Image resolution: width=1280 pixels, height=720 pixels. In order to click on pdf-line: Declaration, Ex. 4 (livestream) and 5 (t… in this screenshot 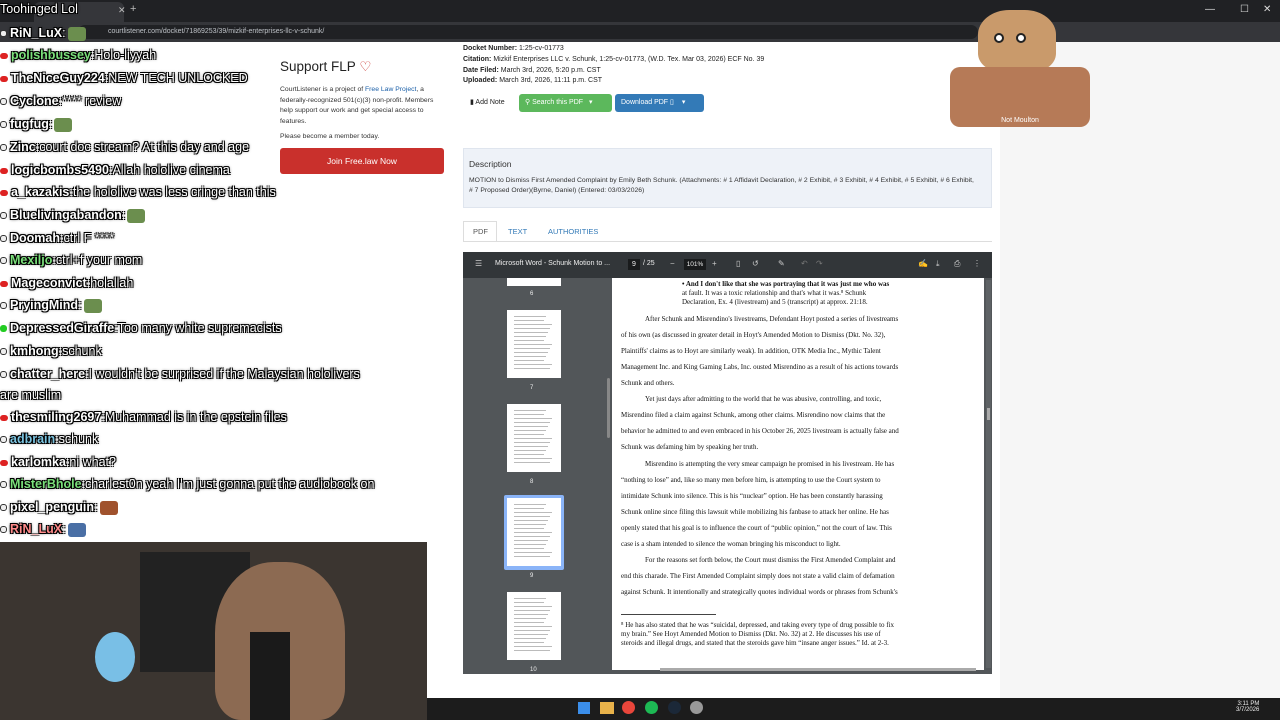, I will do `click(775, 302)`.